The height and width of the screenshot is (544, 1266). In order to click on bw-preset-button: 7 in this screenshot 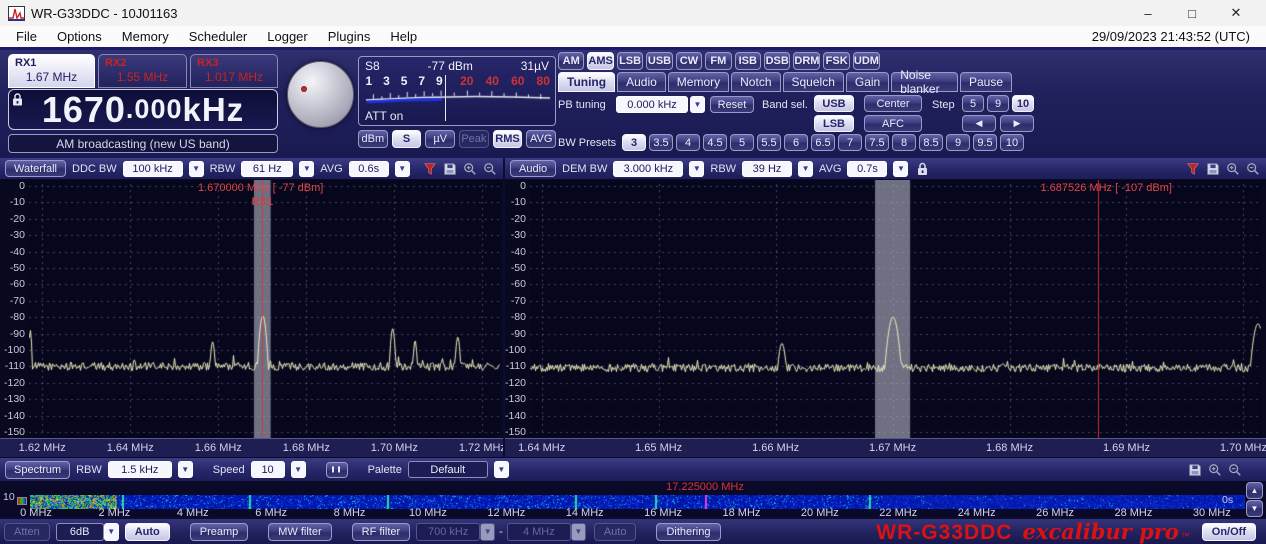, I will do `click(850, 142)`.